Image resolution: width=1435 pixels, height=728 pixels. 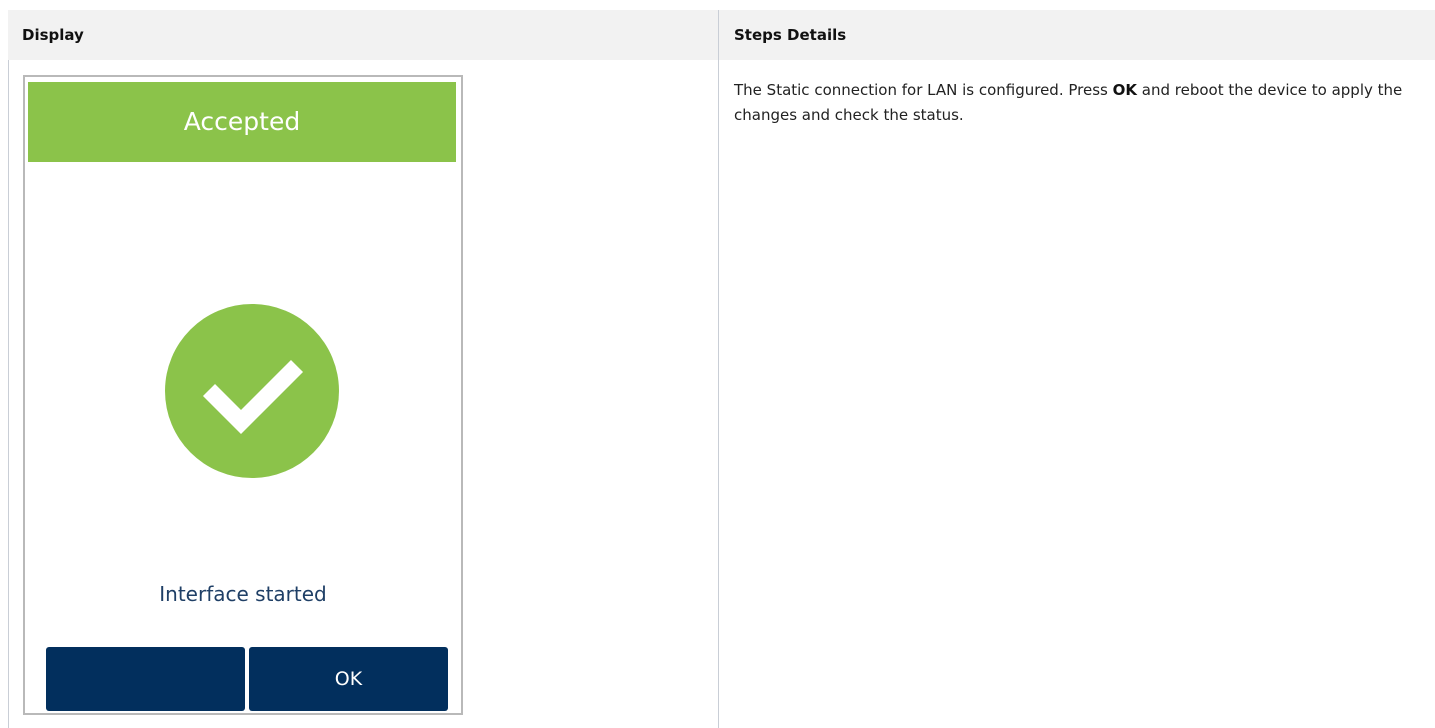 I want to click on column-divider, so click(x=718, y=369).